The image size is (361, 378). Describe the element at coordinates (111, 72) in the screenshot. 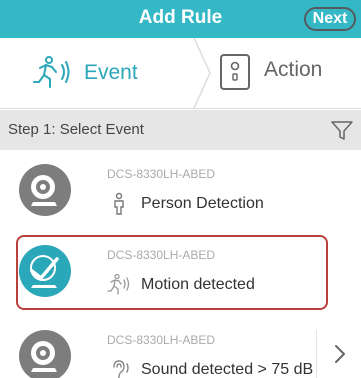

I see `tab-event-label: Event` at that location.